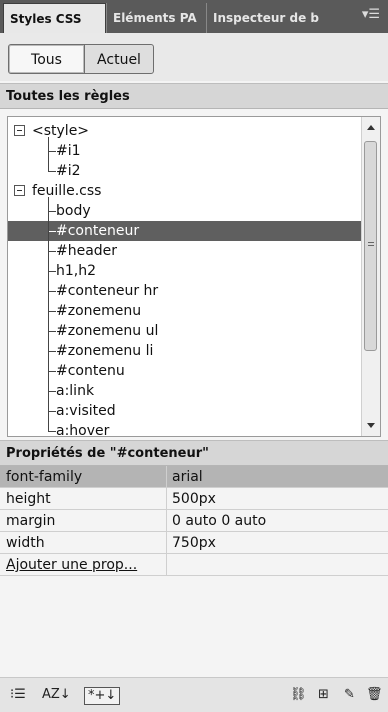 This screenshot has height=712, width=388. What do you see at coordinates (76, 271) in the screenshot?
I see `tree-item-label: h1,h2` at bounding box center [76, 271].